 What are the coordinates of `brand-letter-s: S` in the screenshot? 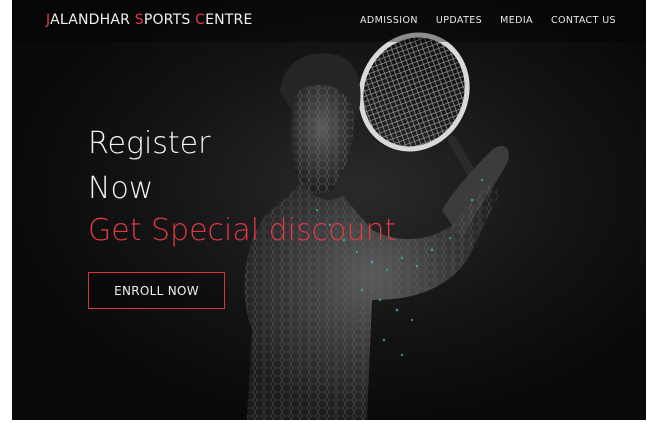 It's located at (139, 20).